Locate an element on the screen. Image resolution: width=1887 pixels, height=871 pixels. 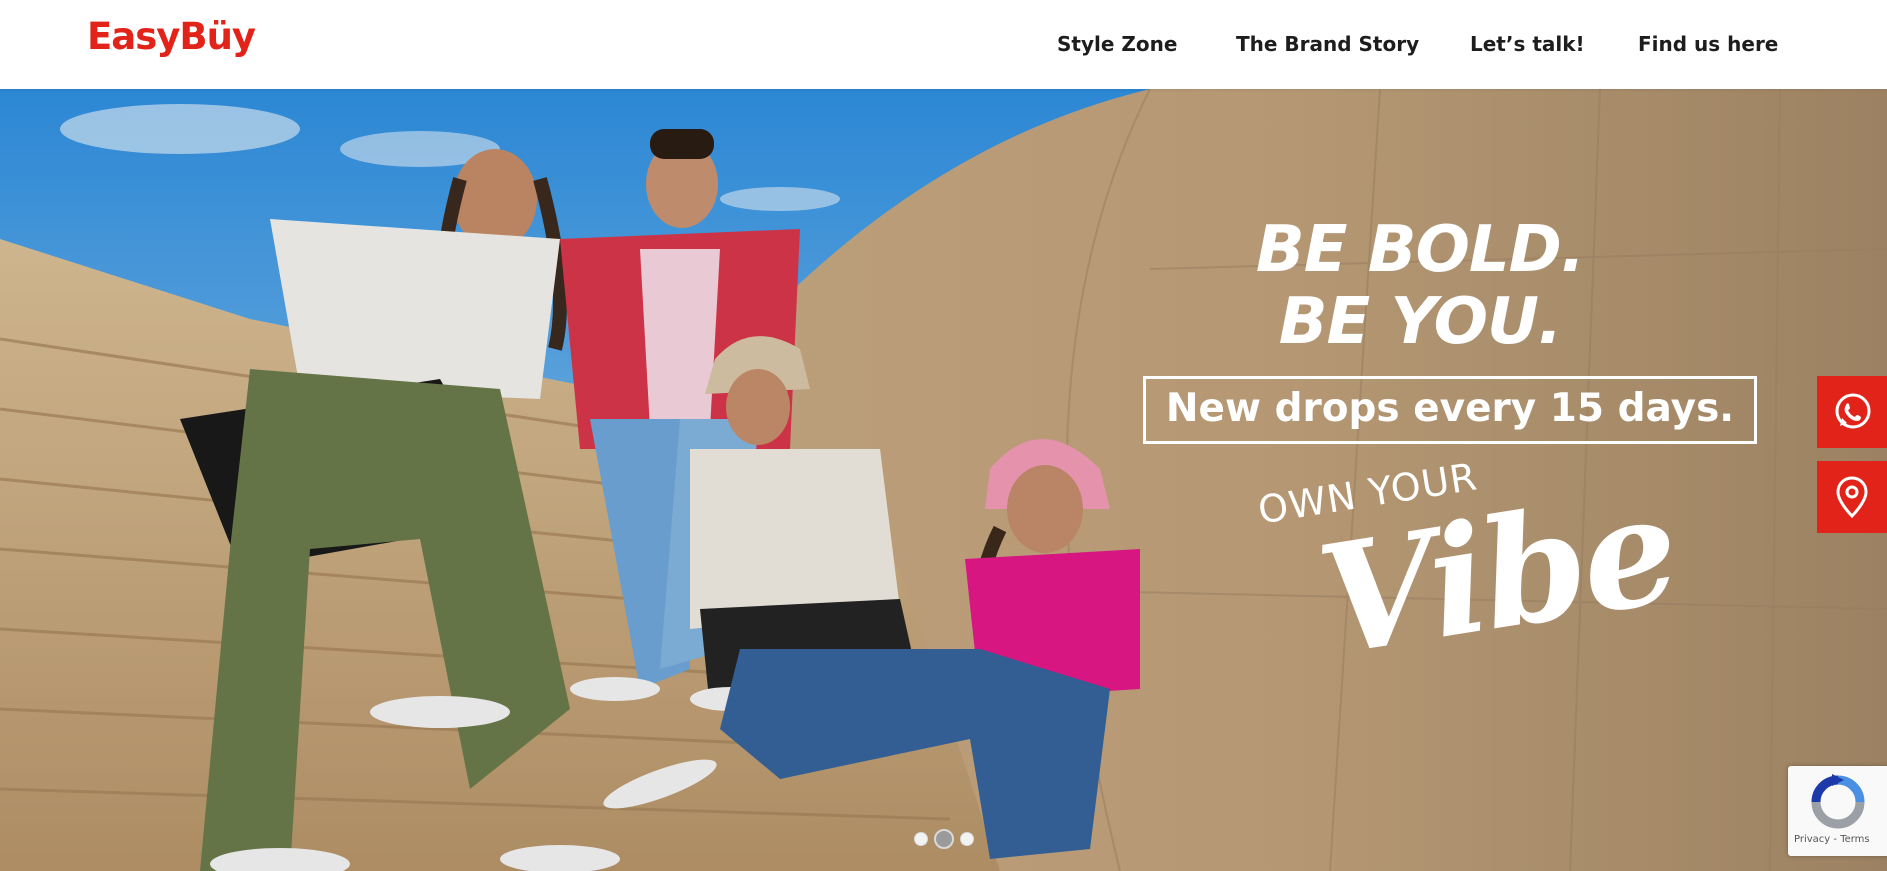
location-pin-icon is located at coordinates (1852, 497).